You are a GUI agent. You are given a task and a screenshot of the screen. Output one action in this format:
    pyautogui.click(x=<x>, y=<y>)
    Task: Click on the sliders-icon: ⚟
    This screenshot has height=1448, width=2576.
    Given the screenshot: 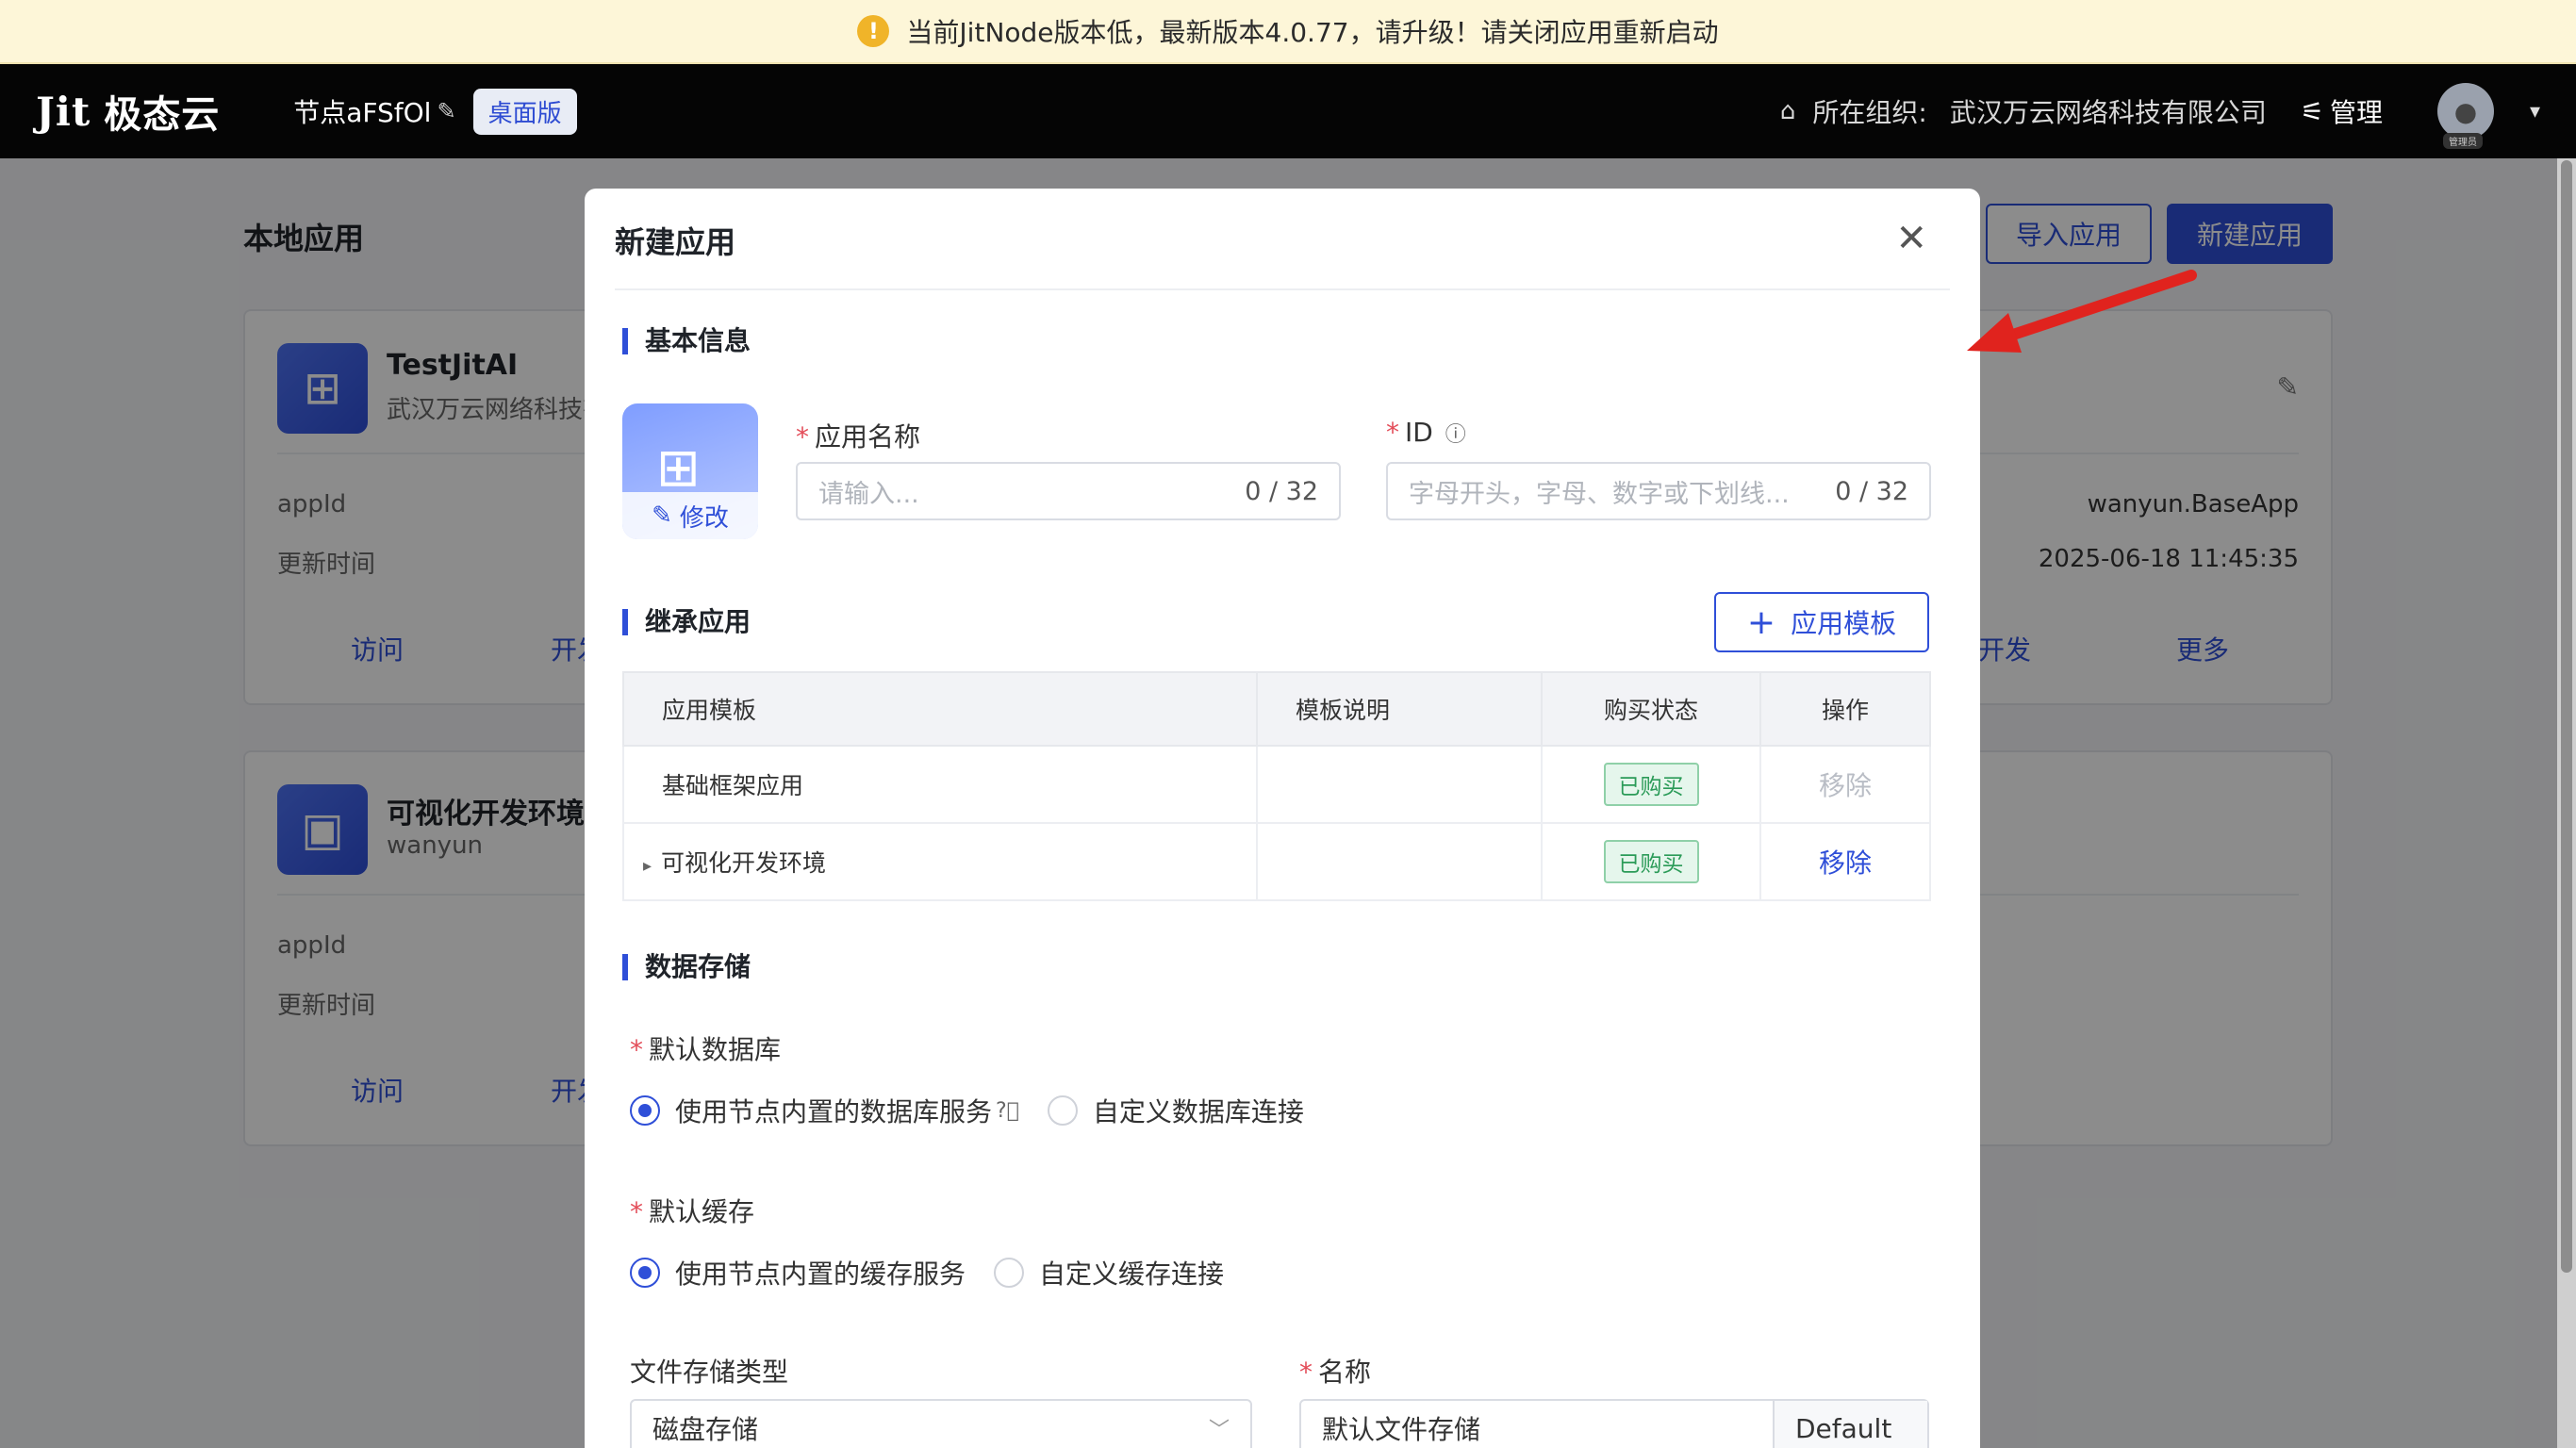 What is the action you would take?
    pyautogui.click(x=2312, y=111)
    